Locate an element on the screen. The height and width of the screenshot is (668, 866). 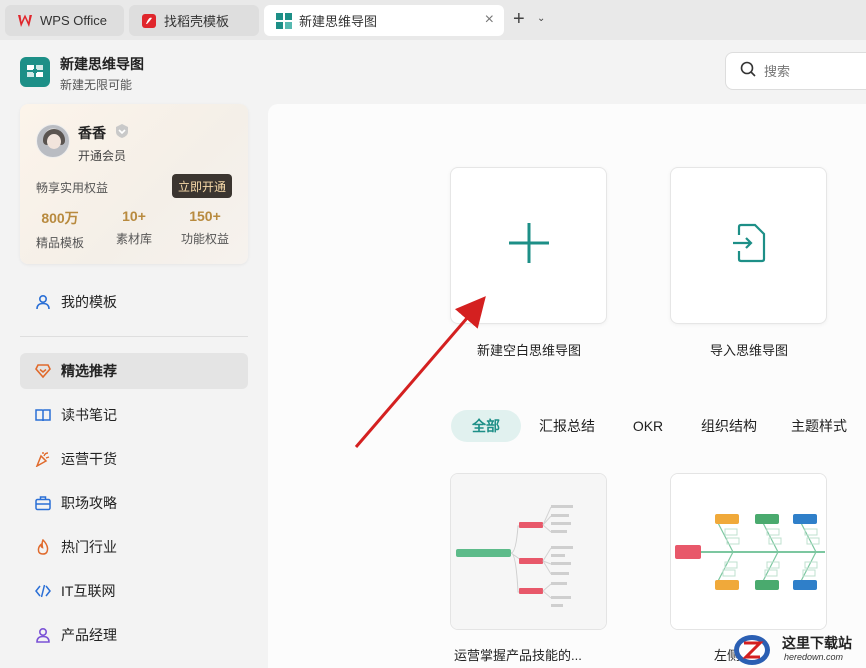
sidebar-item-label: 读书笔记 is located at coordinates (89, 415).